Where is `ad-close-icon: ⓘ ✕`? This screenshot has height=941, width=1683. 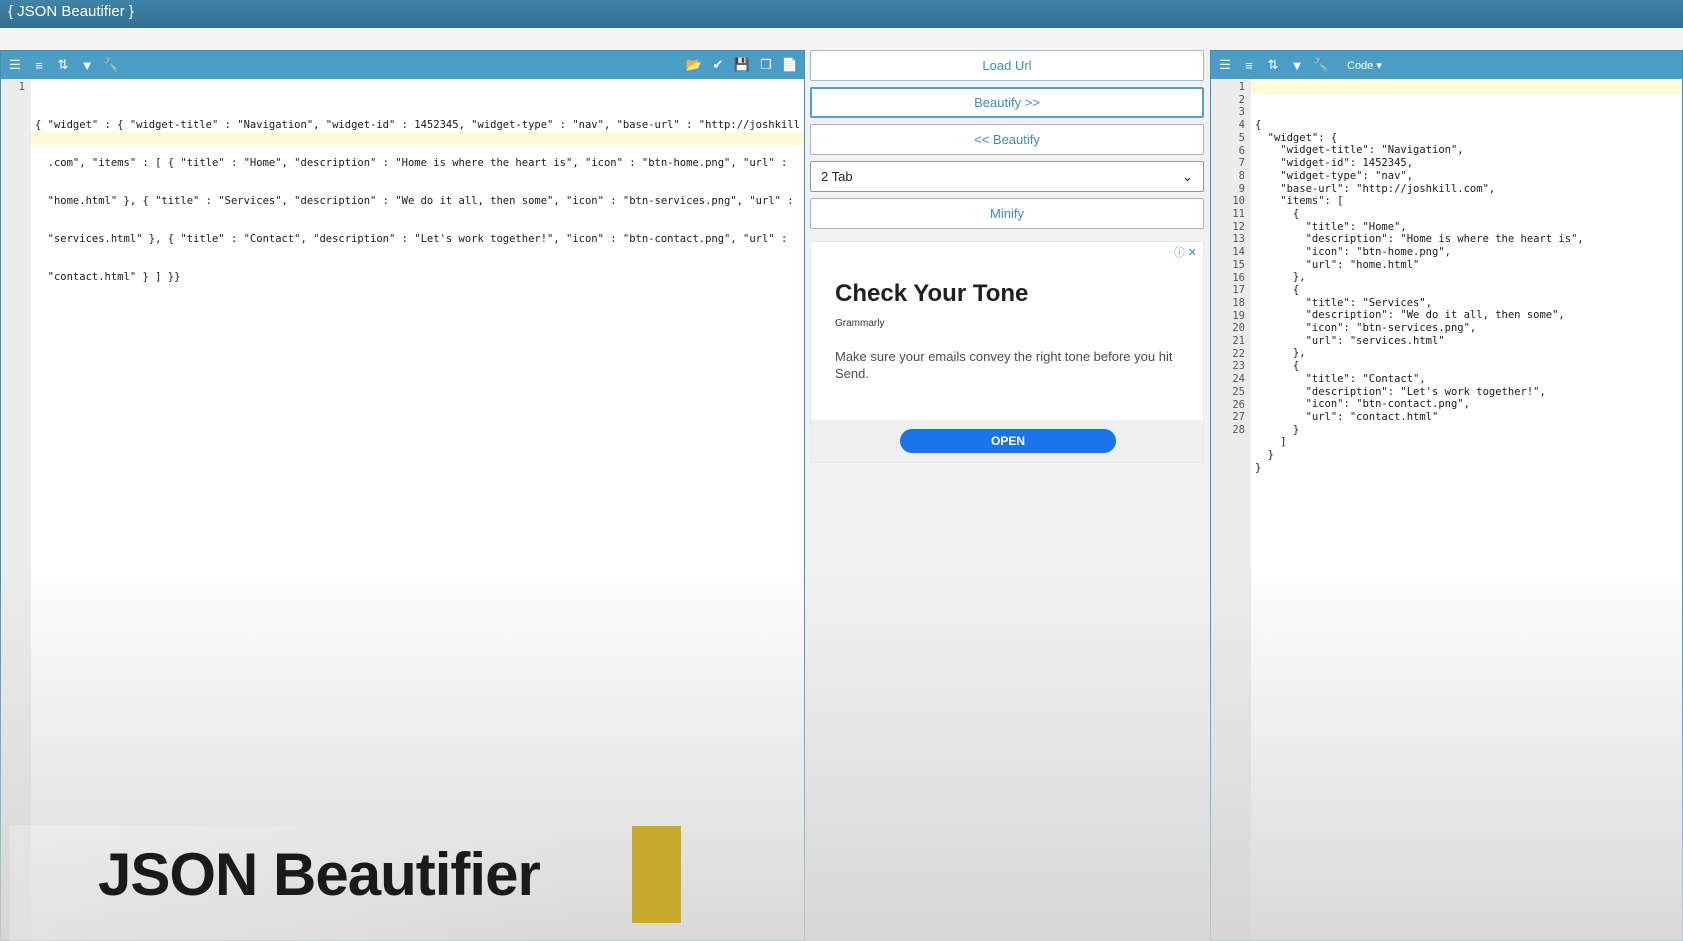 ad-close-icon: ⓘ ✕ is located at coordinates (1185, 252).